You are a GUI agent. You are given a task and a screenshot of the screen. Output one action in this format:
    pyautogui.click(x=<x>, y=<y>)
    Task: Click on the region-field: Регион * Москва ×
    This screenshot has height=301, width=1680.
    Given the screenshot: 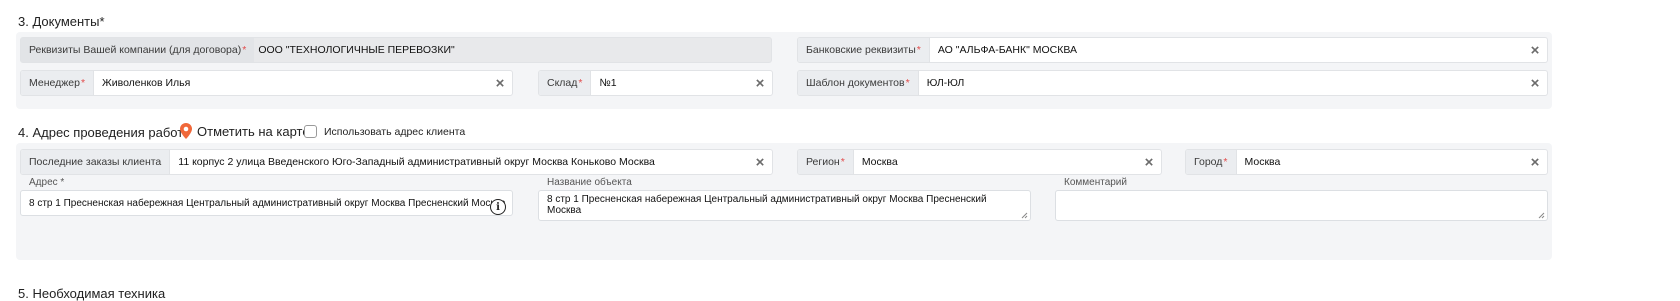 What is the action you would take?
    pyautogui.click(x=979, y=162)
    